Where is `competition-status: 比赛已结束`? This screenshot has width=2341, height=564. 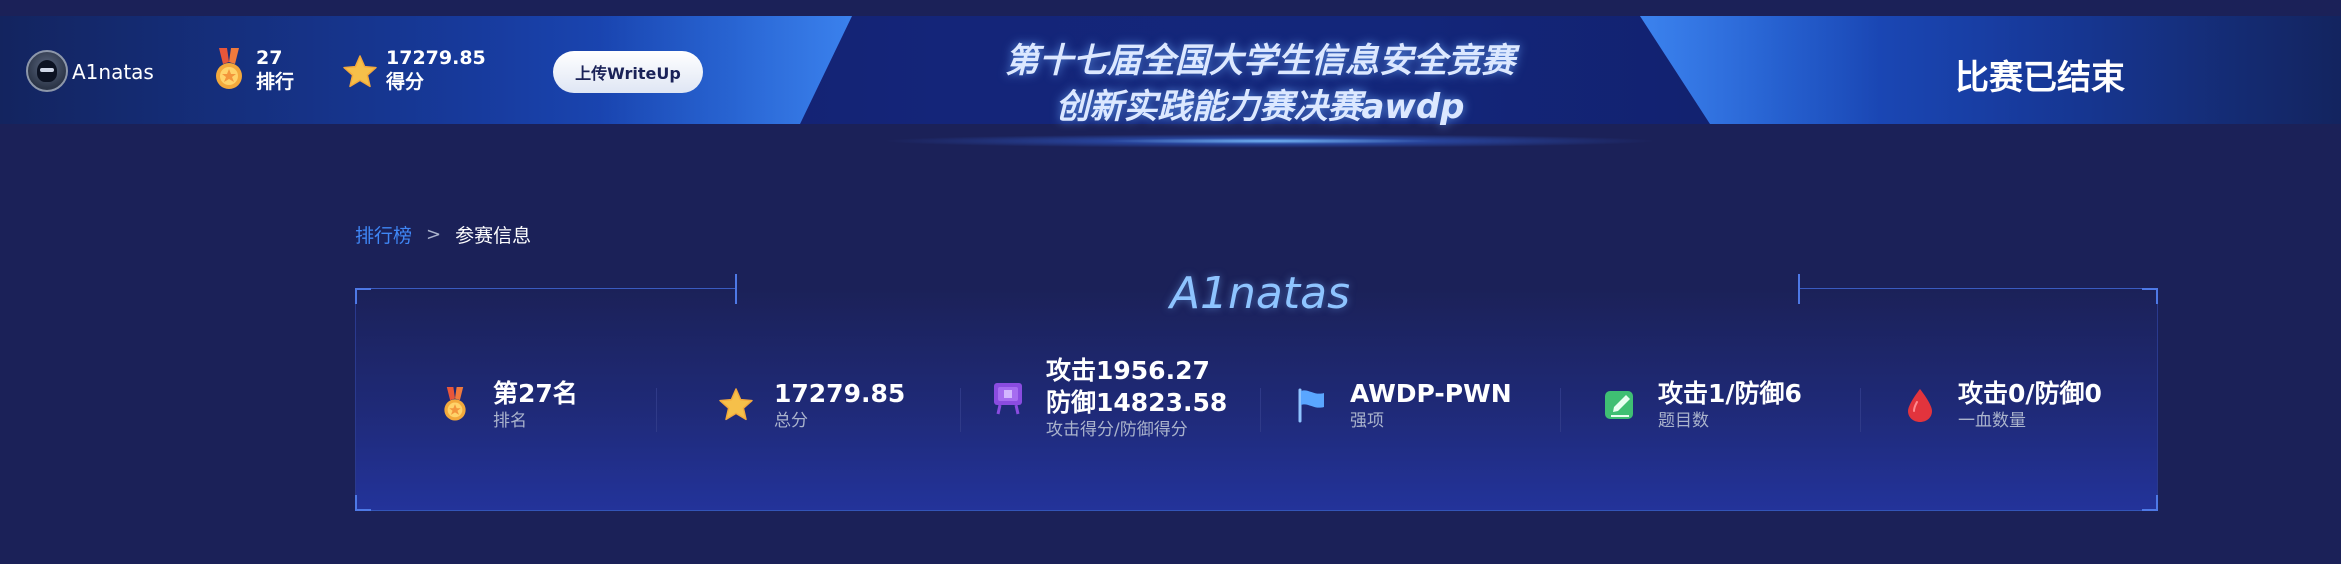
competition-status: 比赛已结束 is located at coordinates (2040, 78).